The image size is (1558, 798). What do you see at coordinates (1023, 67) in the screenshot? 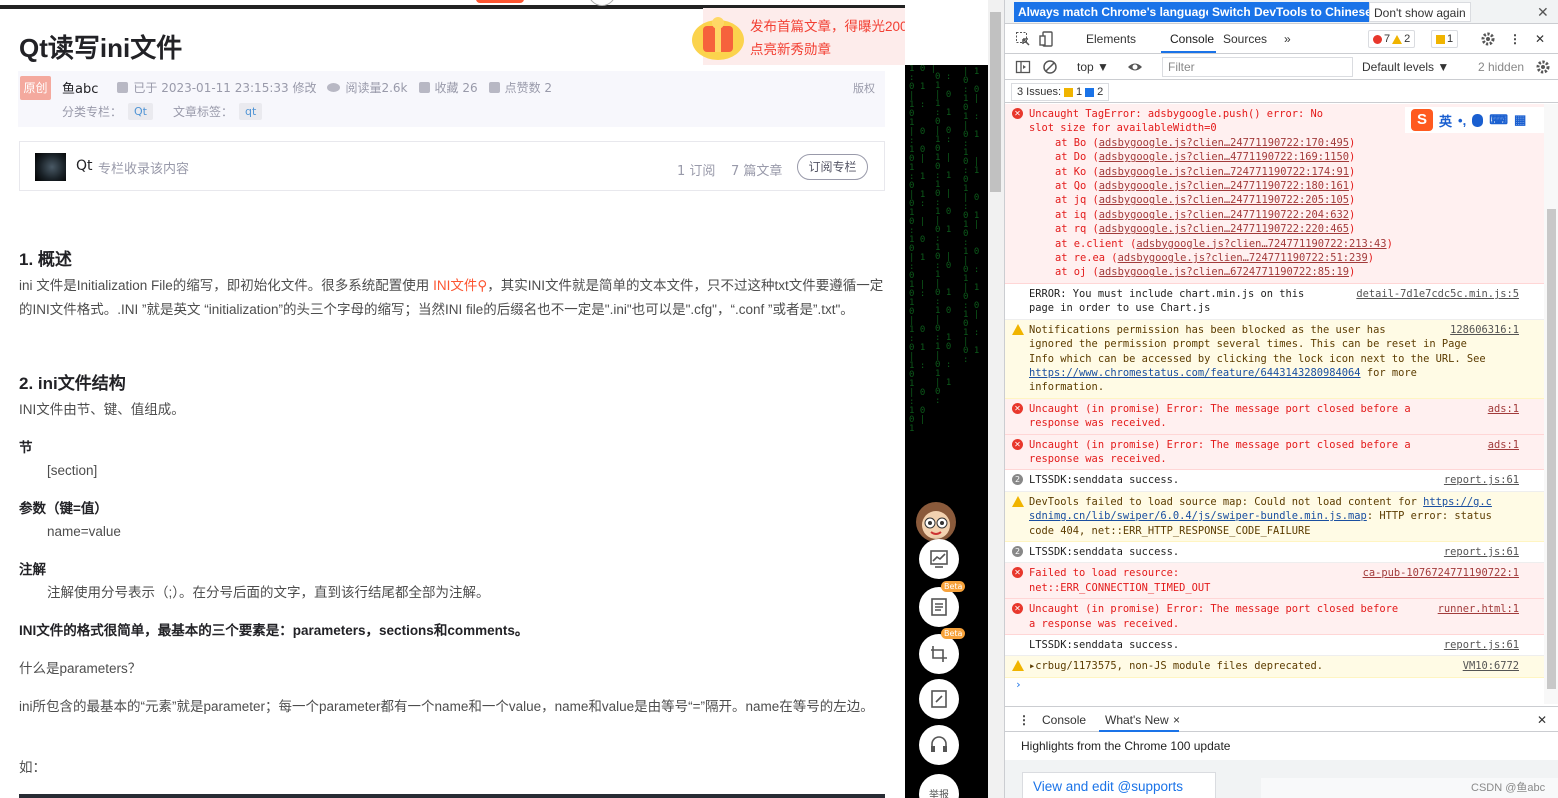
I see `sidebar-toggle-icon` at bounding box center [1023, 67].